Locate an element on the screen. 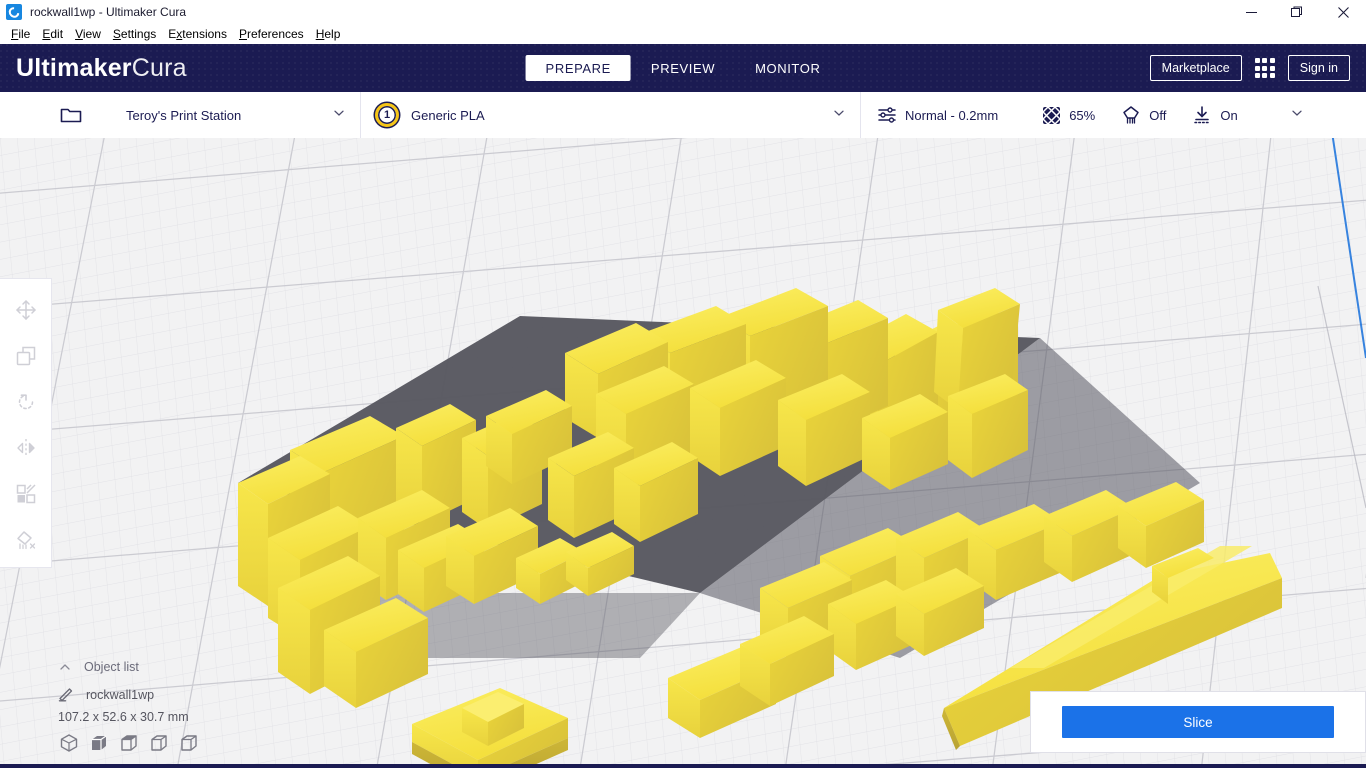 Image resolution: width=1366 pixels, height=768 pixels. marketplace-button: Marketplace is located at coordinates (1195, 68).